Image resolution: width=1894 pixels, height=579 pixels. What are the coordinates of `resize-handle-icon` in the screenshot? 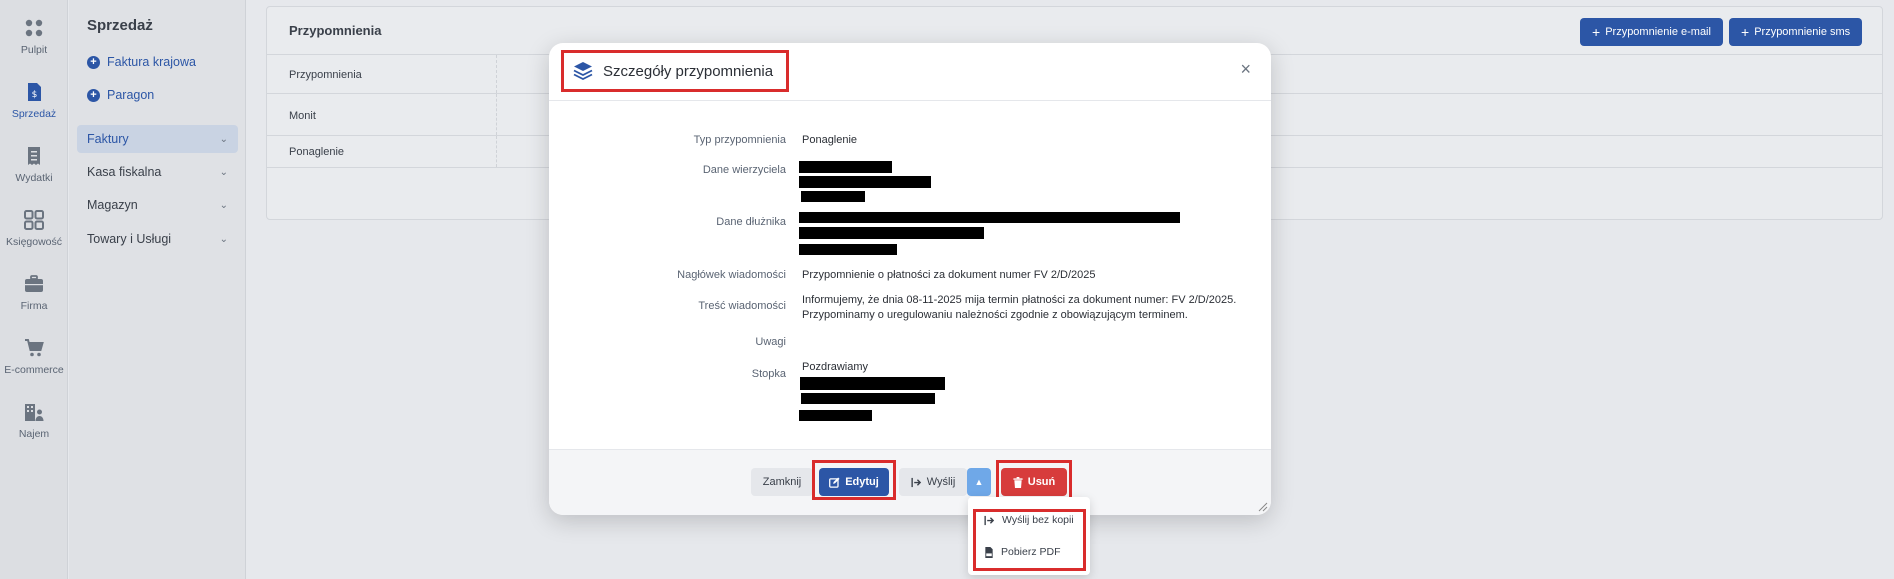 It's located at (1263, 507).